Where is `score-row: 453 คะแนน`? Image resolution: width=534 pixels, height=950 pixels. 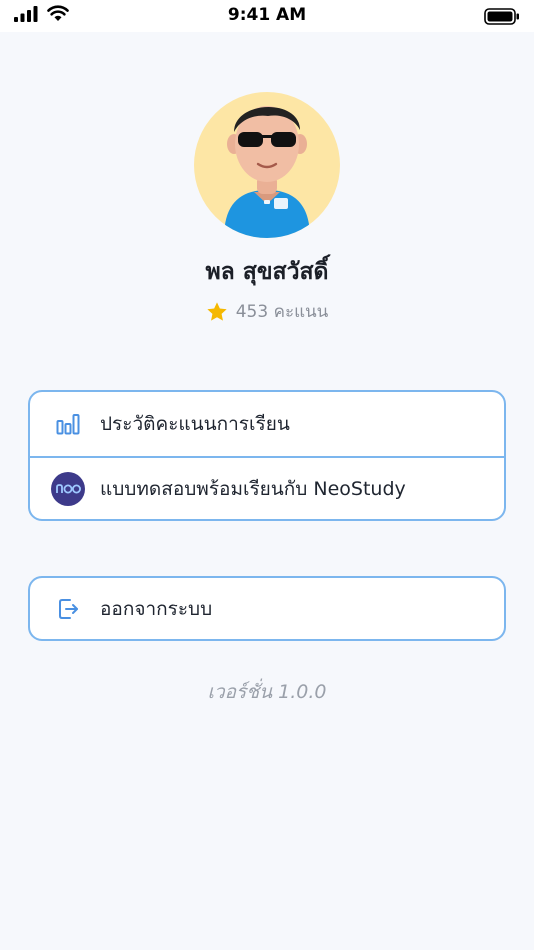
score-row: 453 คะแนน is located at coordinates (267, 311).